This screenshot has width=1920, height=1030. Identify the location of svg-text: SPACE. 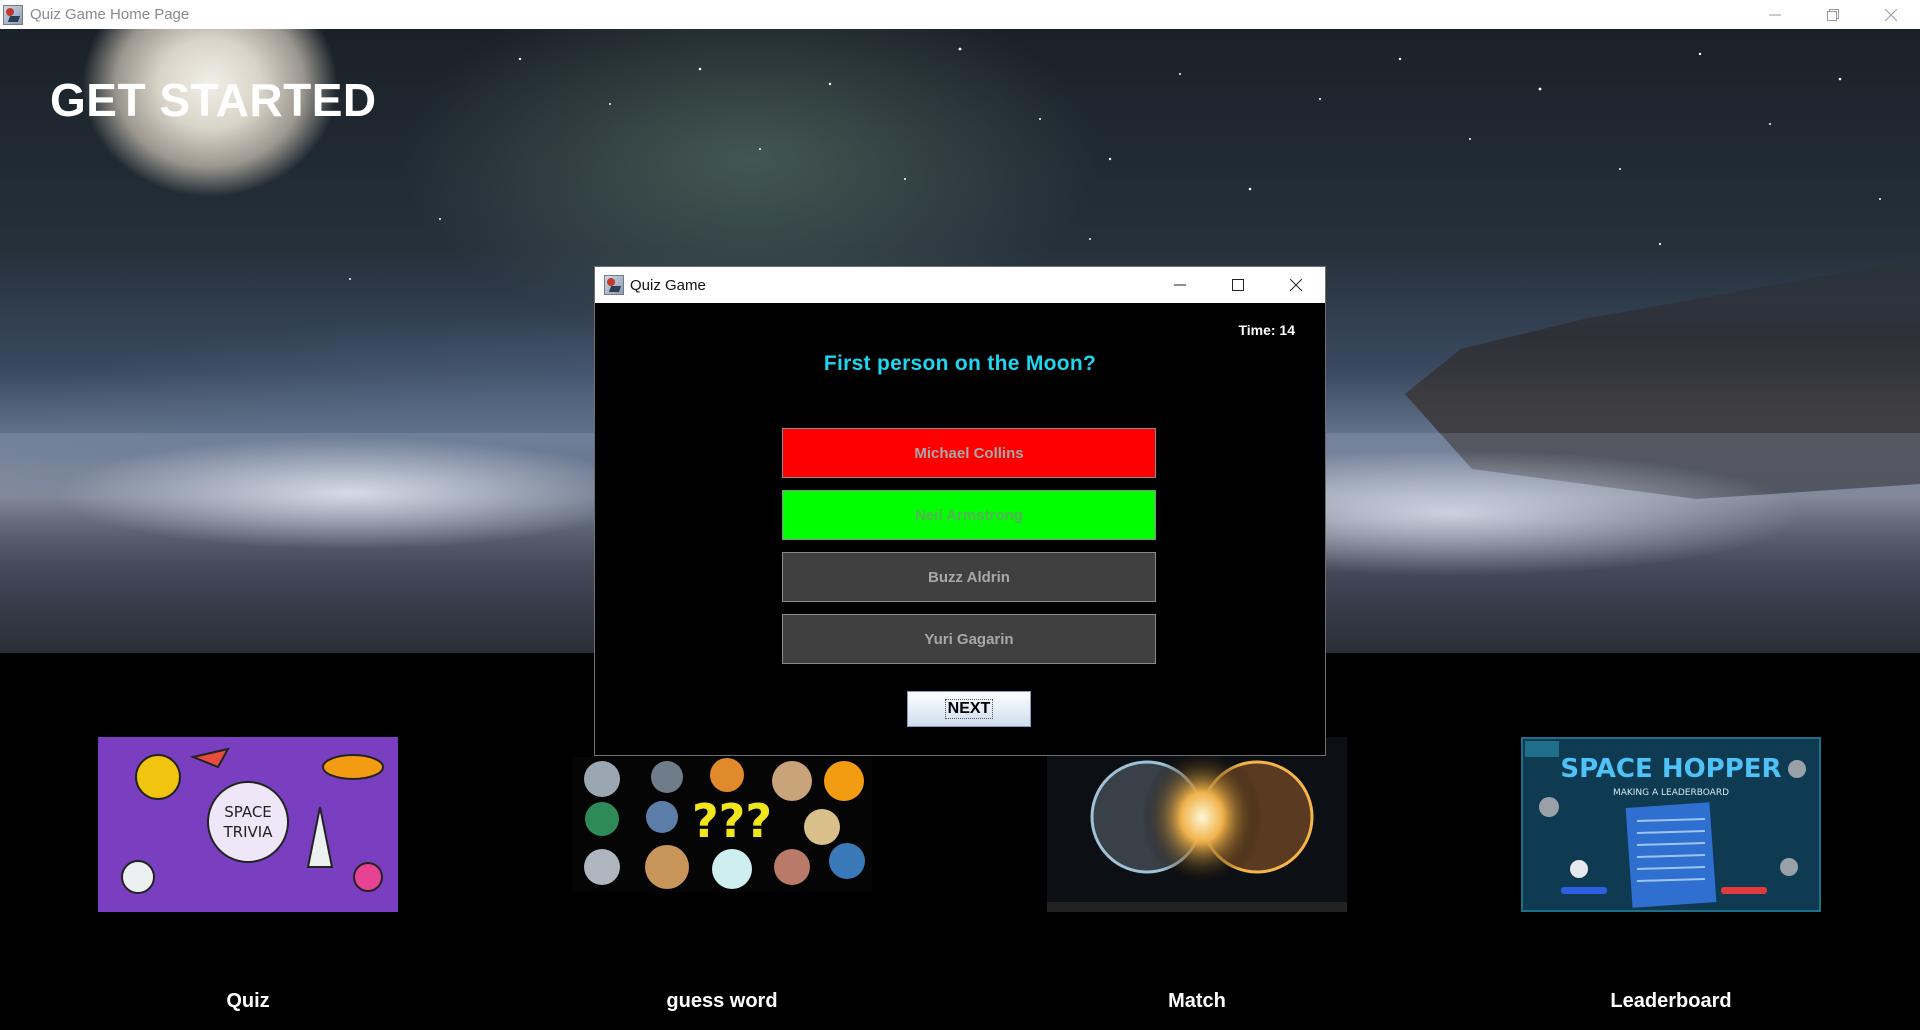
(248, 812).